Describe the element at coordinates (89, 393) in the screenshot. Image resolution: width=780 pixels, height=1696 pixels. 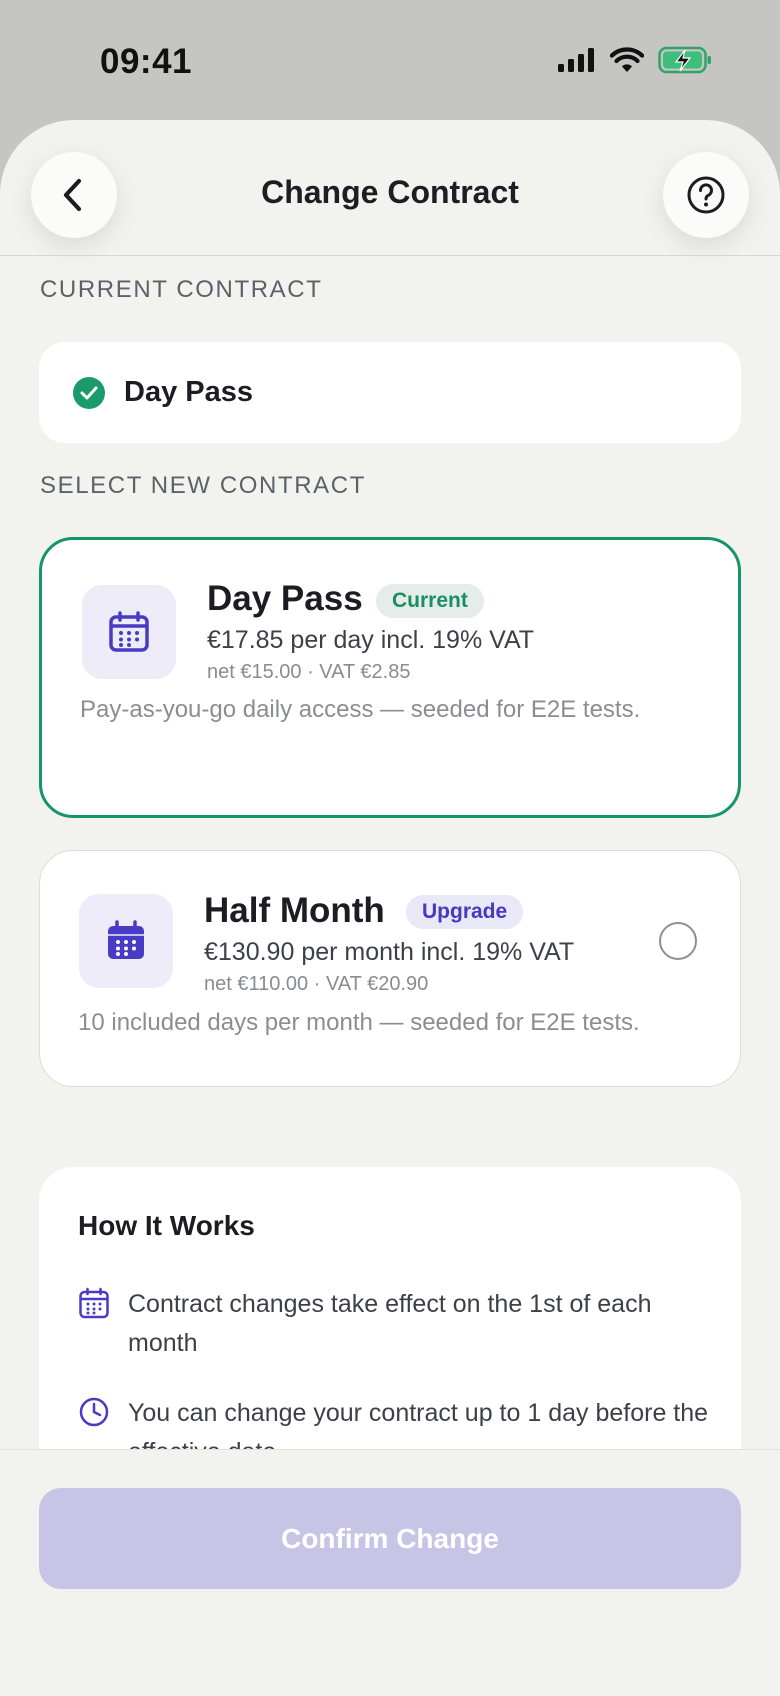
I see `check-circle-icon` at that location.